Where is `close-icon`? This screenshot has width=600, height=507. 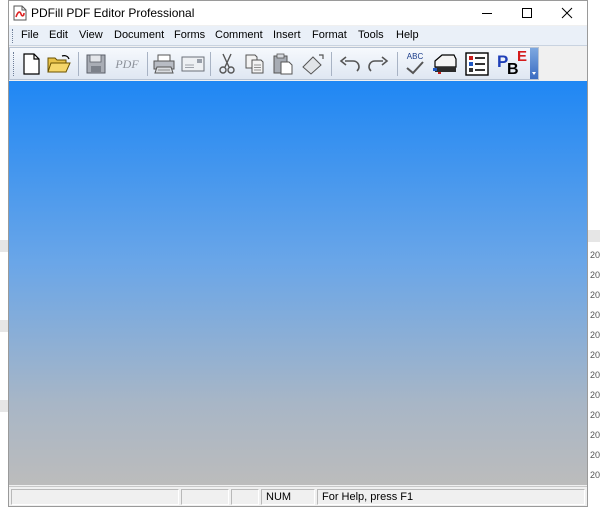
close-icon is located at coordinates (567, 13).